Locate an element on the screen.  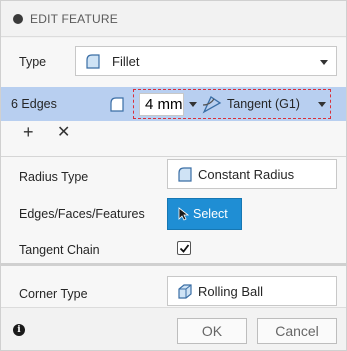
radius-type-label: Radius Type is located at coordinates (54, 177).